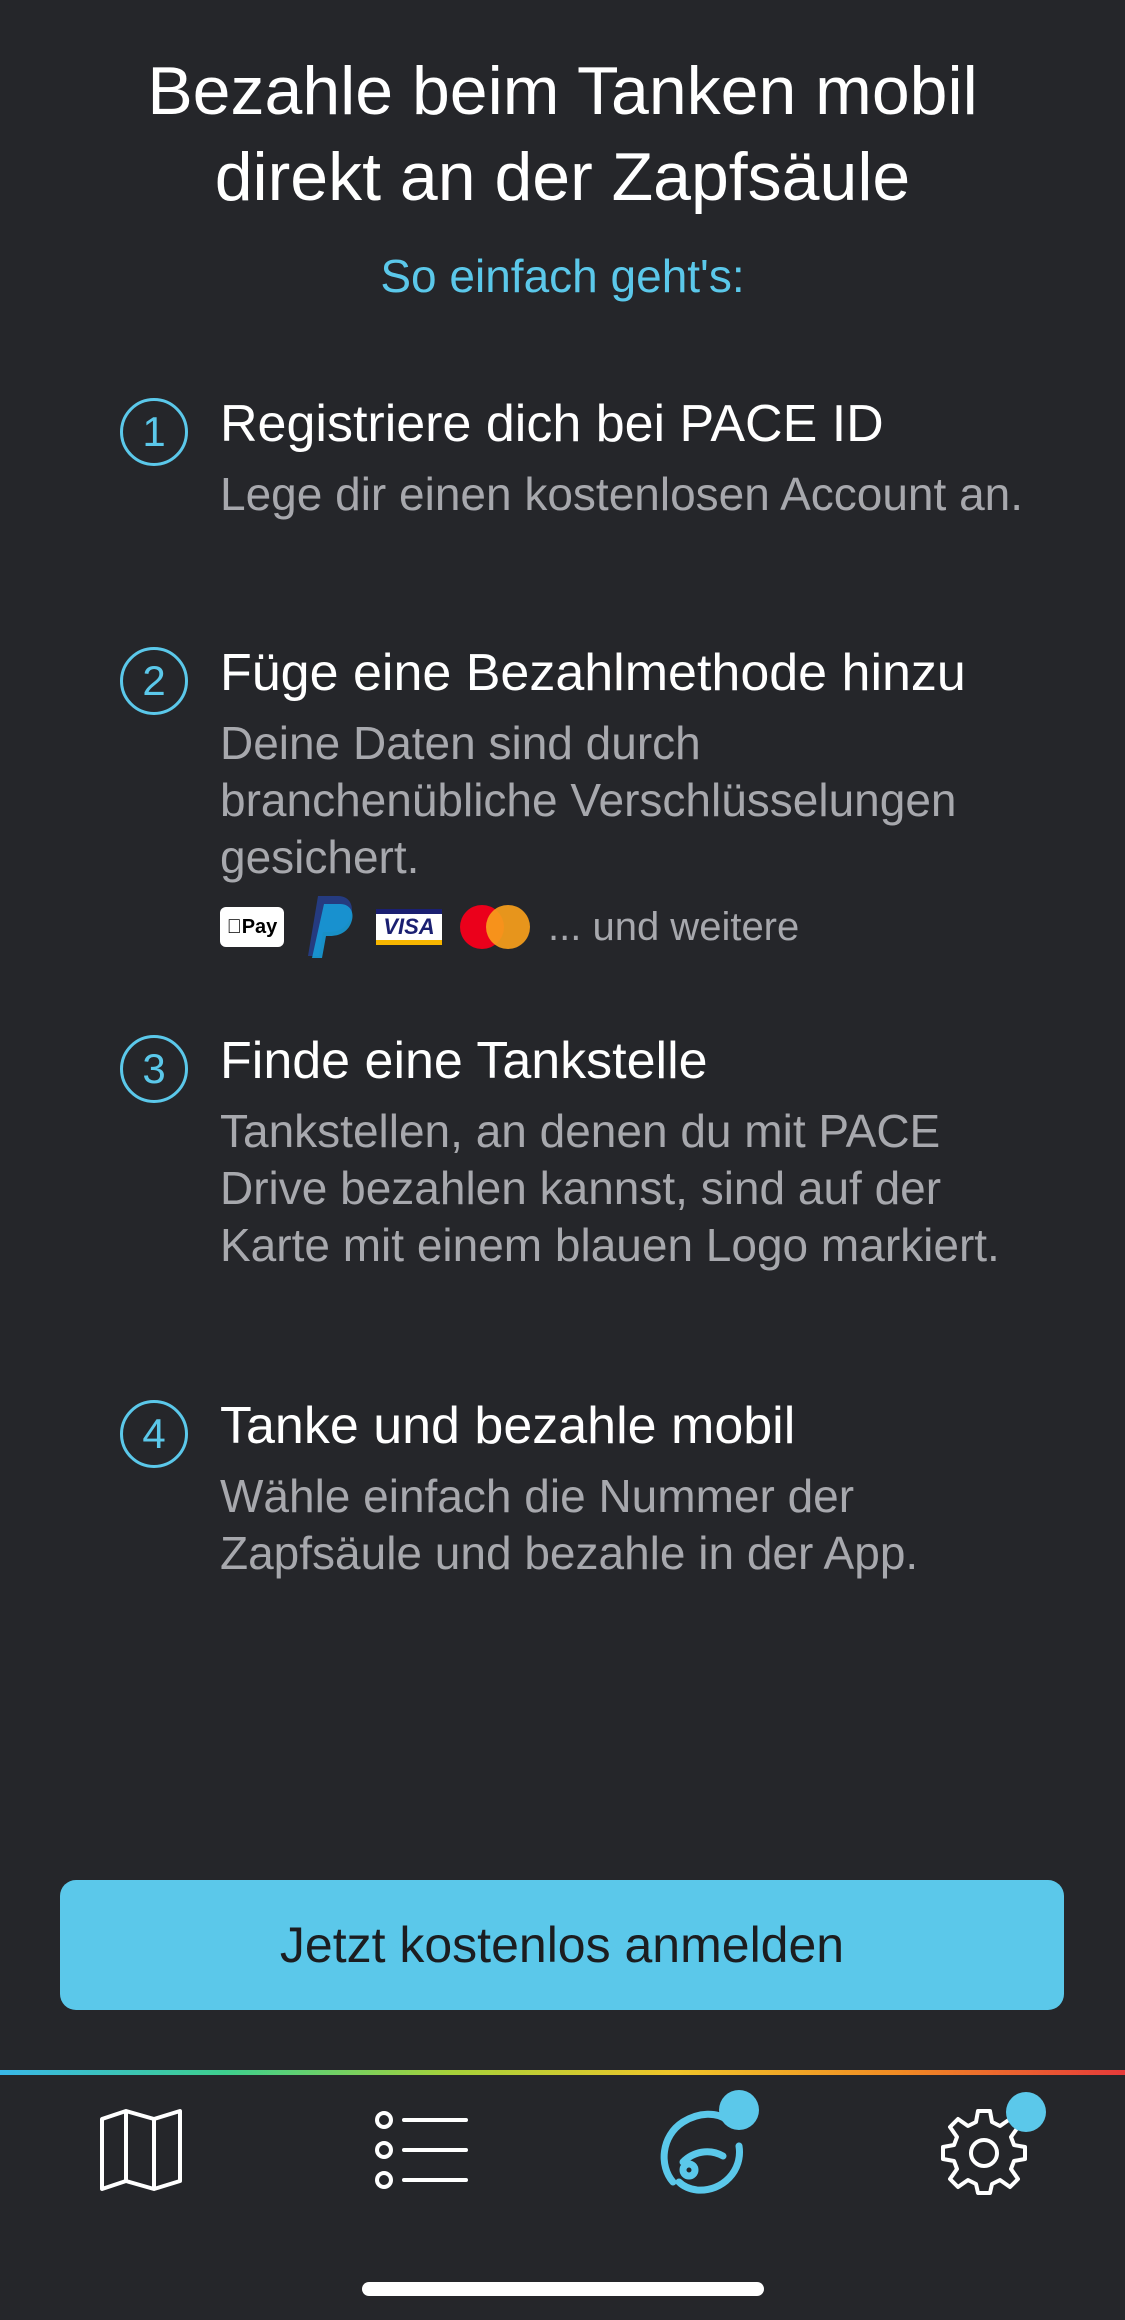 Image resolution: width=1125 pixels, height=2320 pixels. Describe the element at coordinates (703, 2150) in the screenshot. I see `tab-pace-drive` at that location.